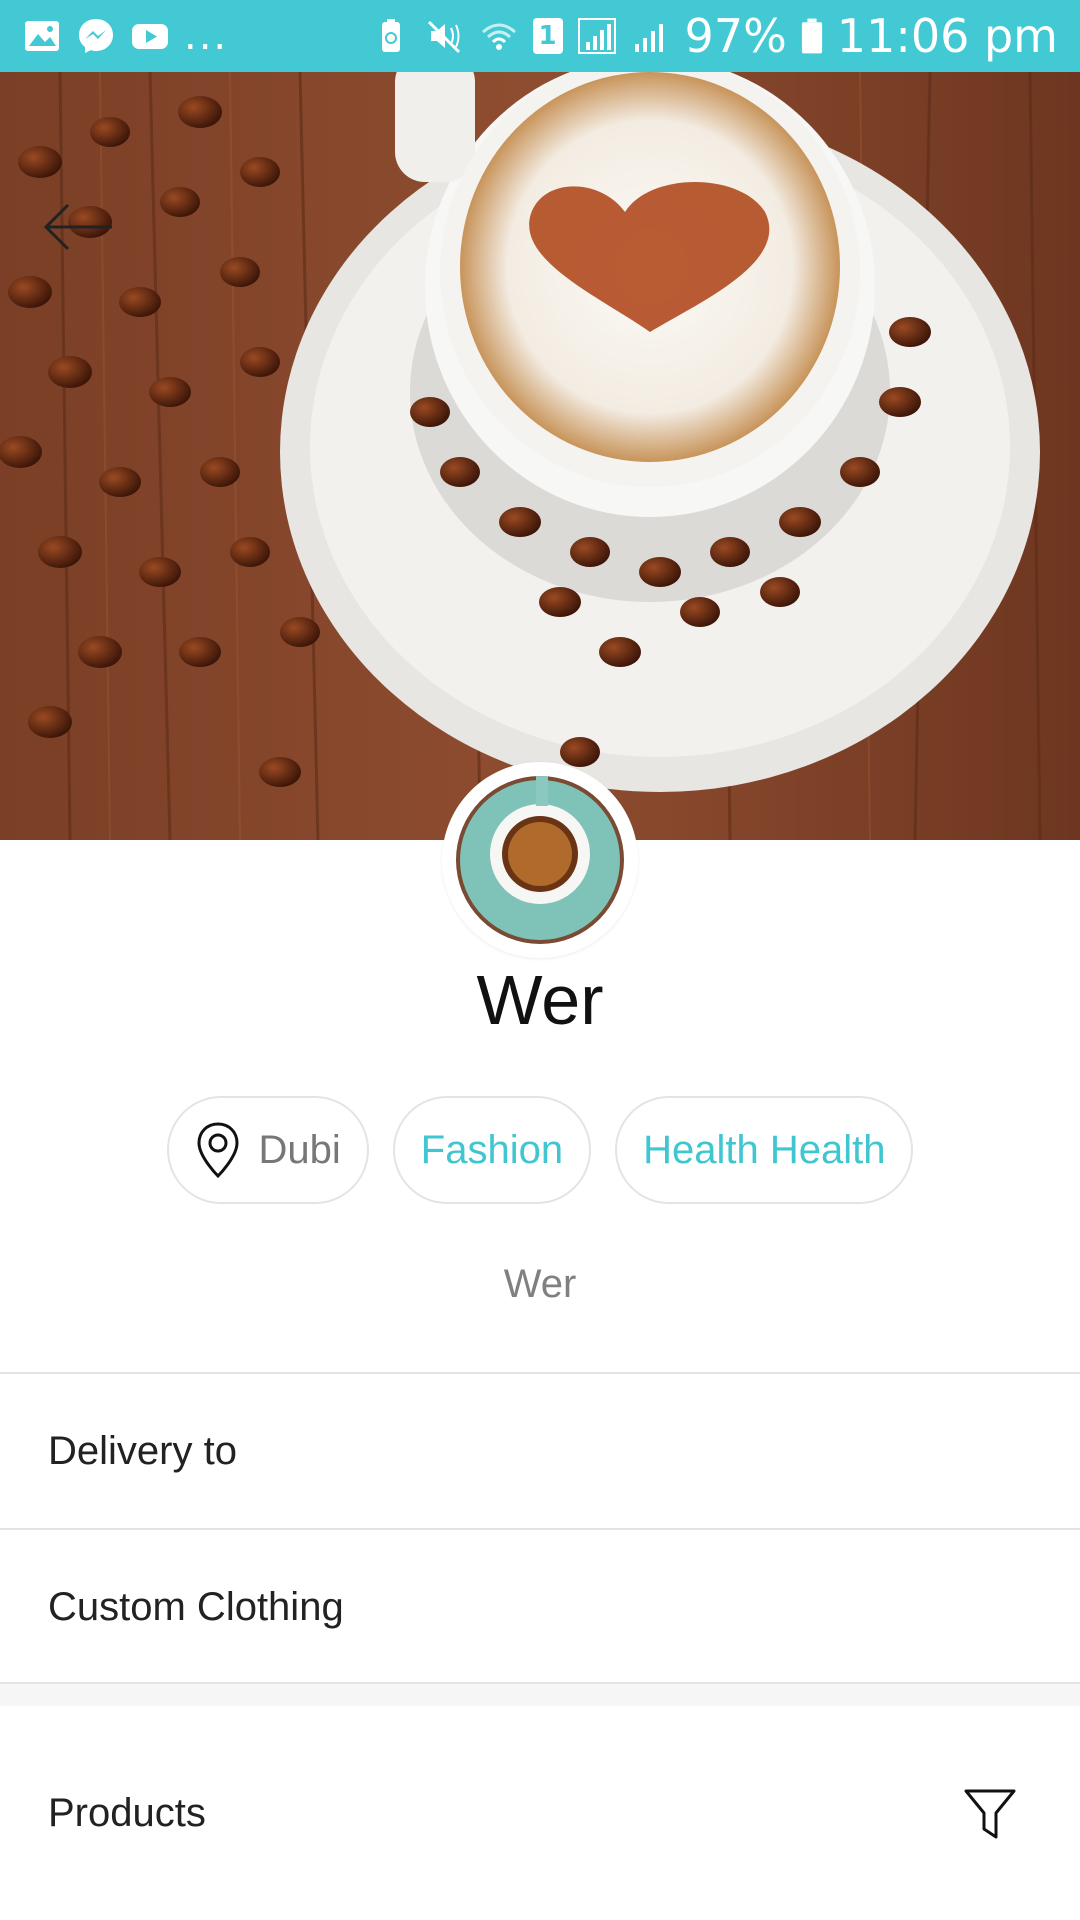 Image resolution: width=1080 pixels, height=1920 pixels. I want to click on signal-secondary-icon, so click(648, 38).